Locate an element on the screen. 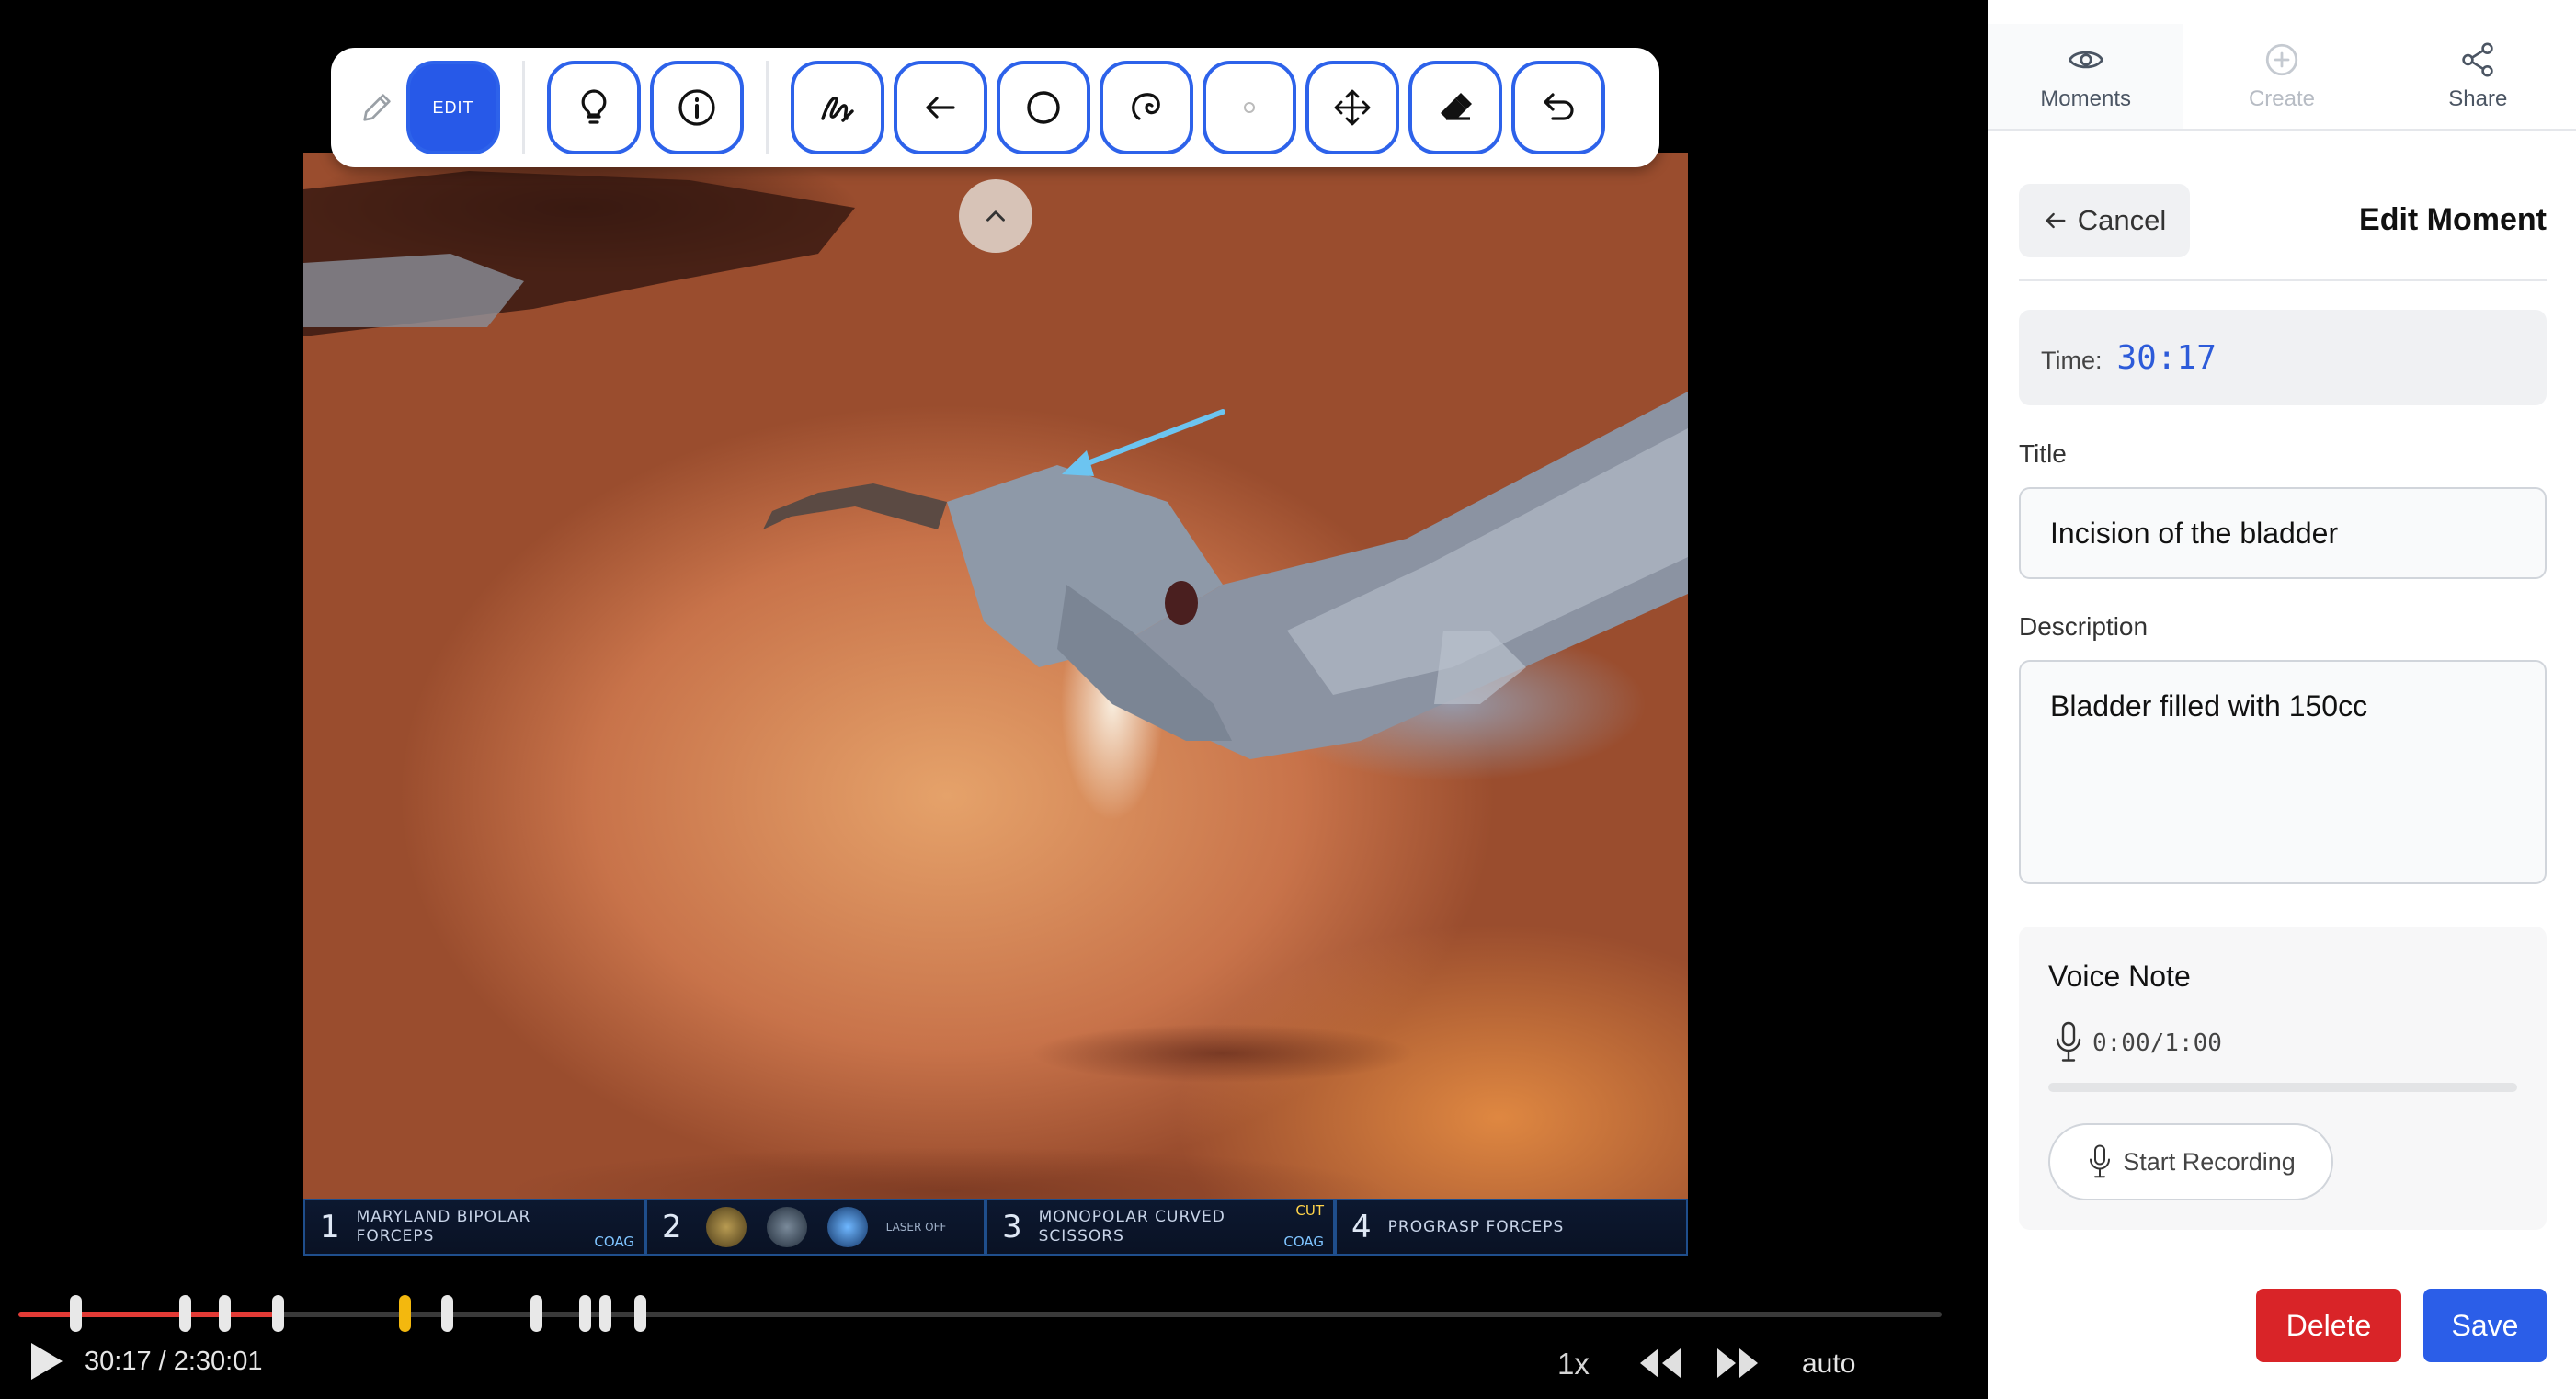 This screenshot has width=2576, height=1399. lasso-icon is located at coordinates (1146, 106).